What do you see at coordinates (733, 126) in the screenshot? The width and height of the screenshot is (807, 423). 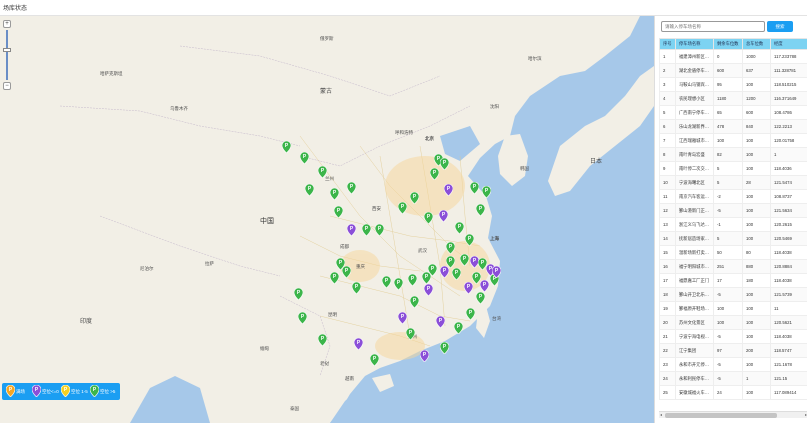 I see `table-row: 6 乐山龙湖新界… 478 840 122.2213` at bounding box center [733, 126].